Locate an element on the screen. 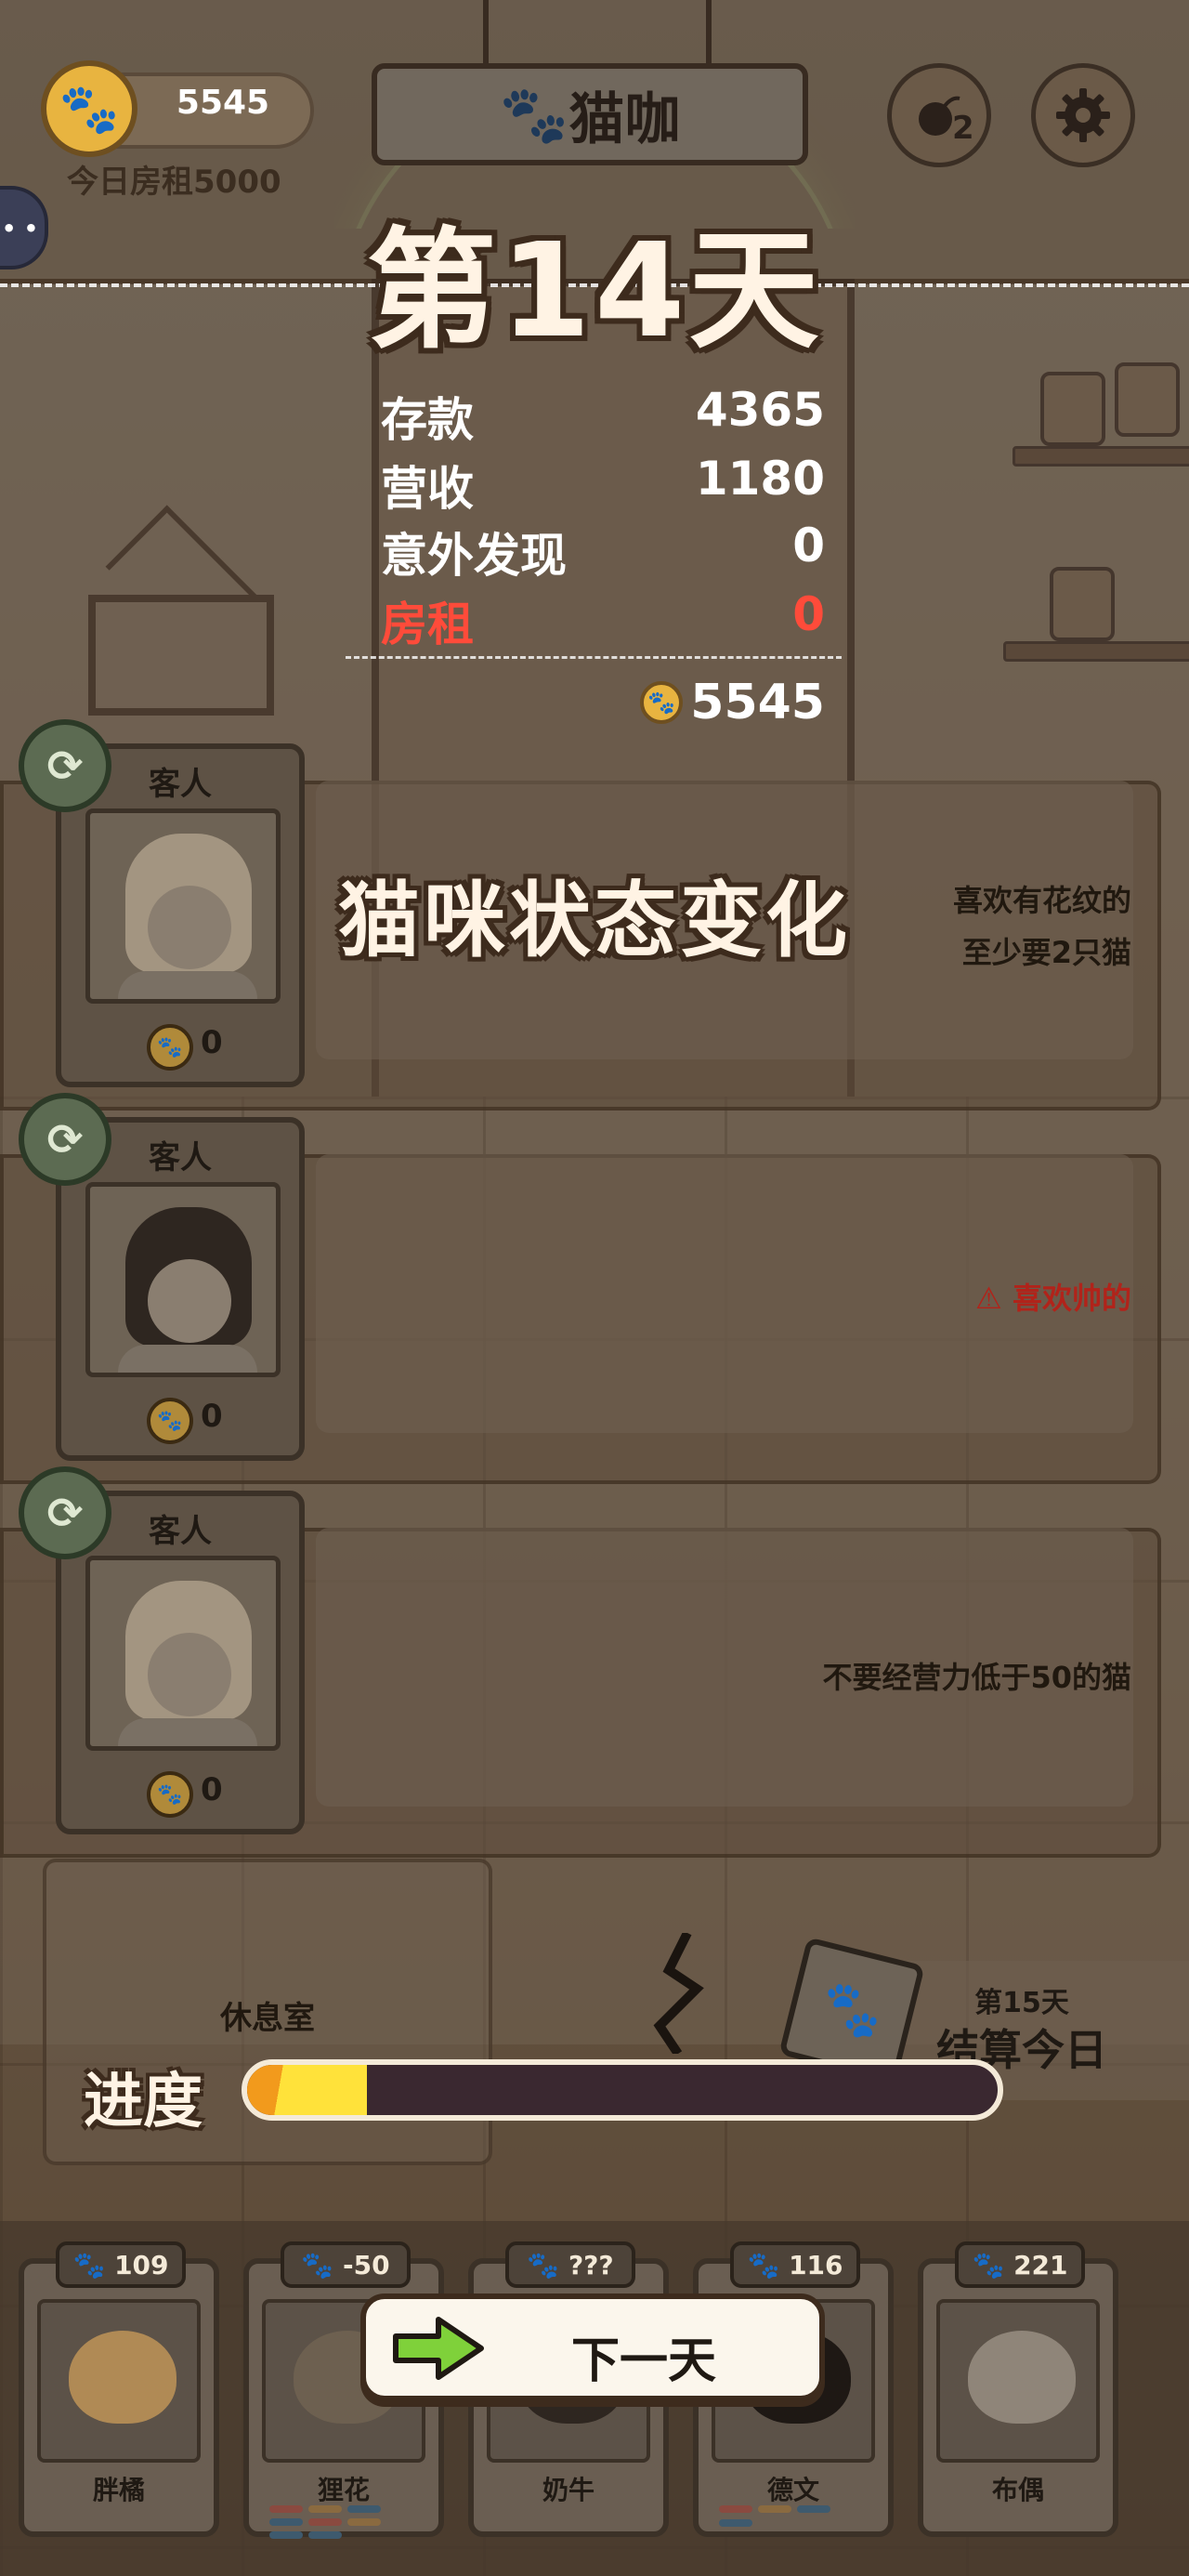  cat-score-tag: 🐾 109 is located at coordinates (121, 2264).